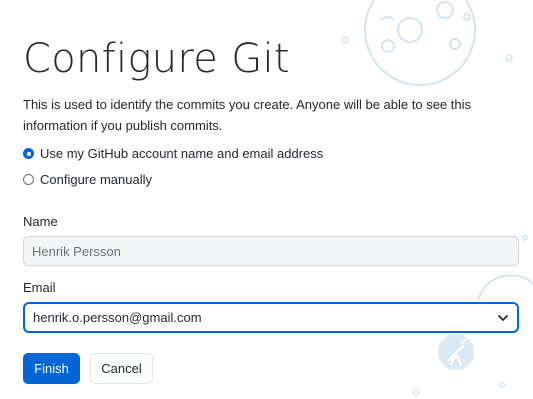 The image size is (533, 399). I want to click on radio-configure-manually: Configure manually, so click(87, 179).